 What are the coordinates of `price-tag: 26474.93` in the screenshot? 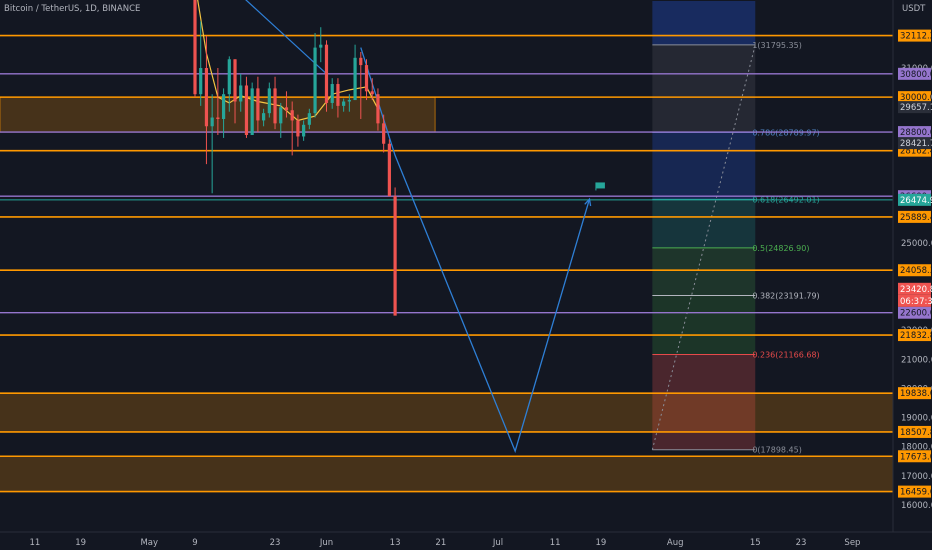 It's located at (916, 201).